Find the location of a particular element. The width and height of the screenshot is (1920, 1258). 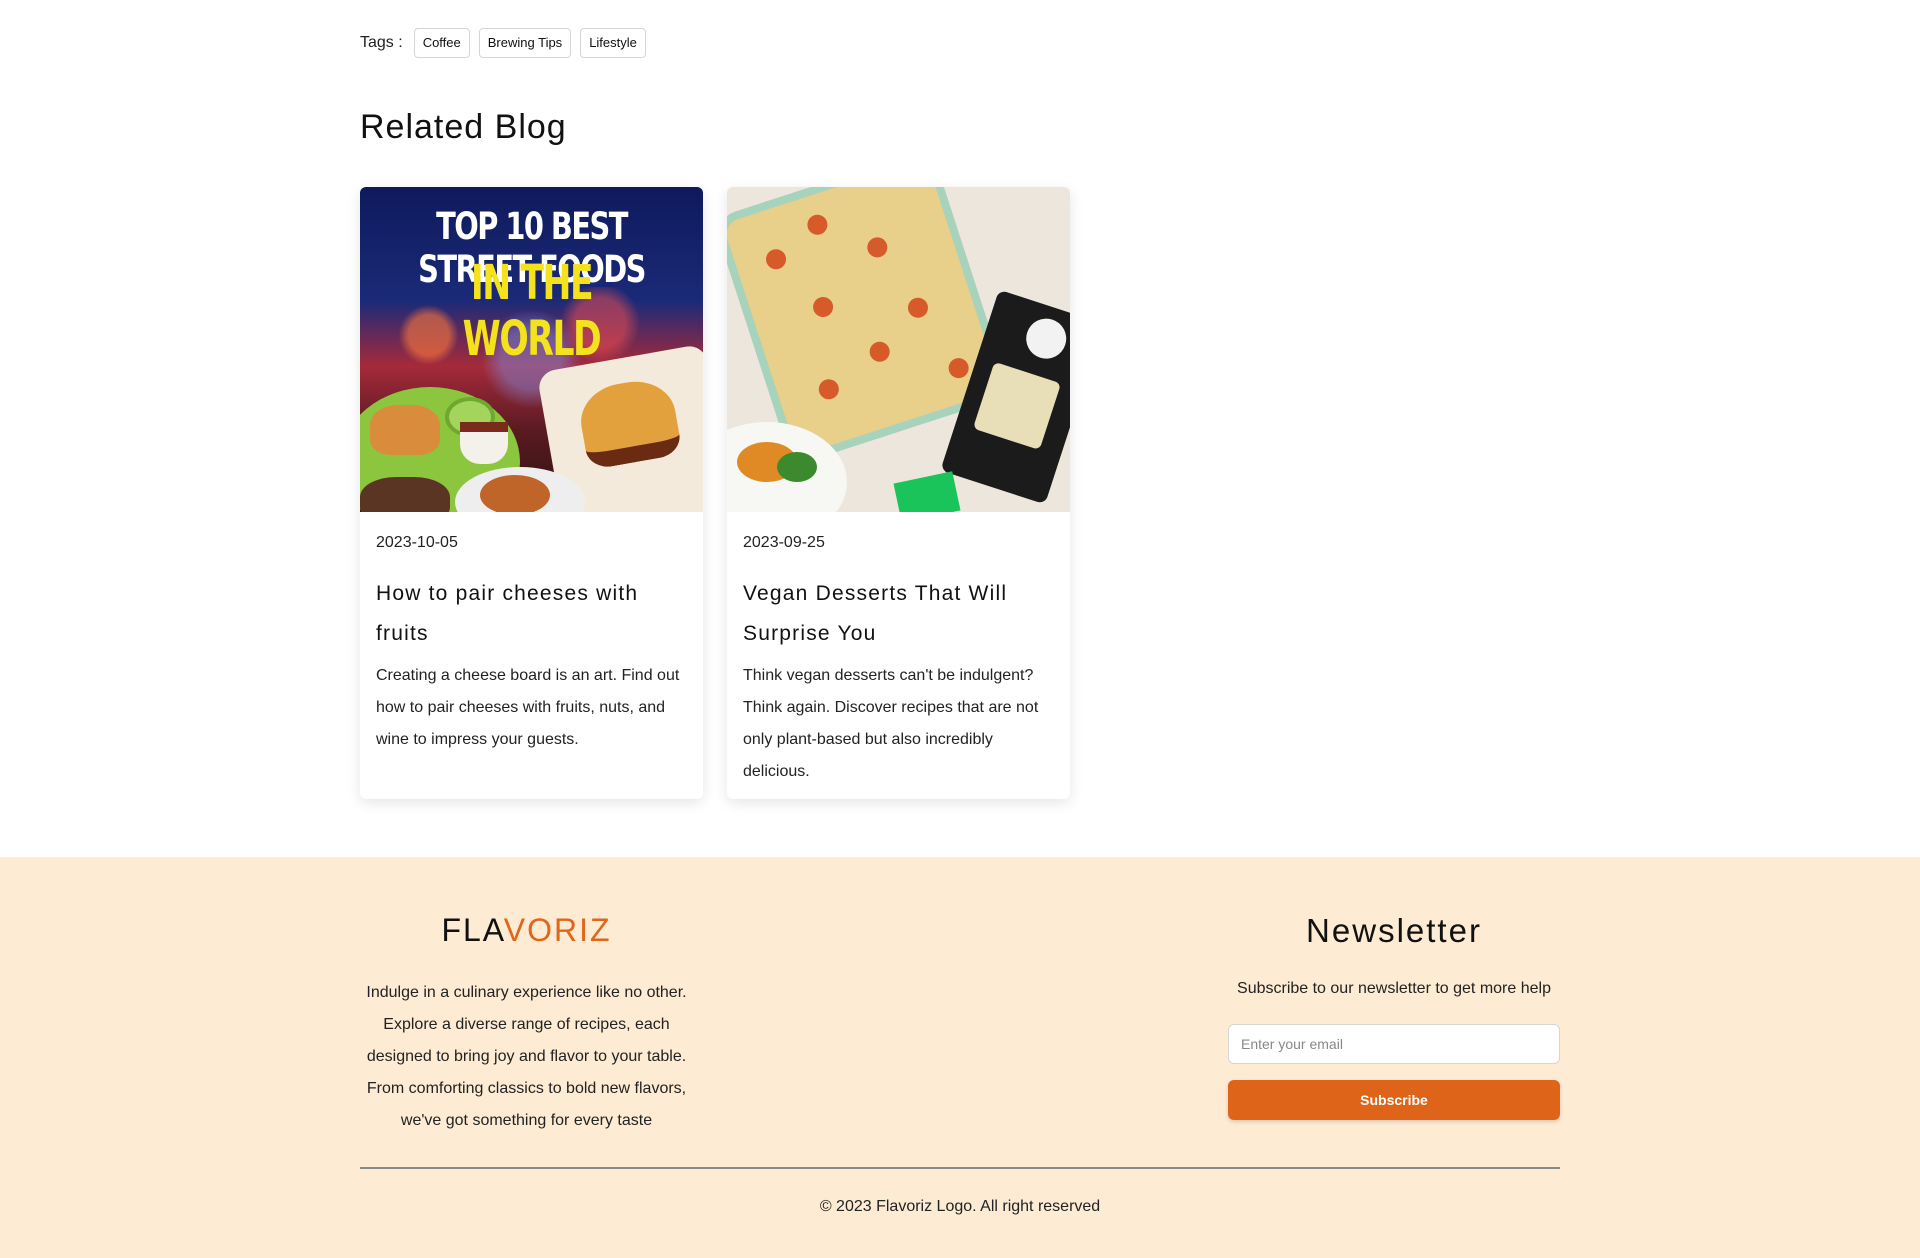

subscribe-button: Subscribe is located at coordinates (1394, 1100).